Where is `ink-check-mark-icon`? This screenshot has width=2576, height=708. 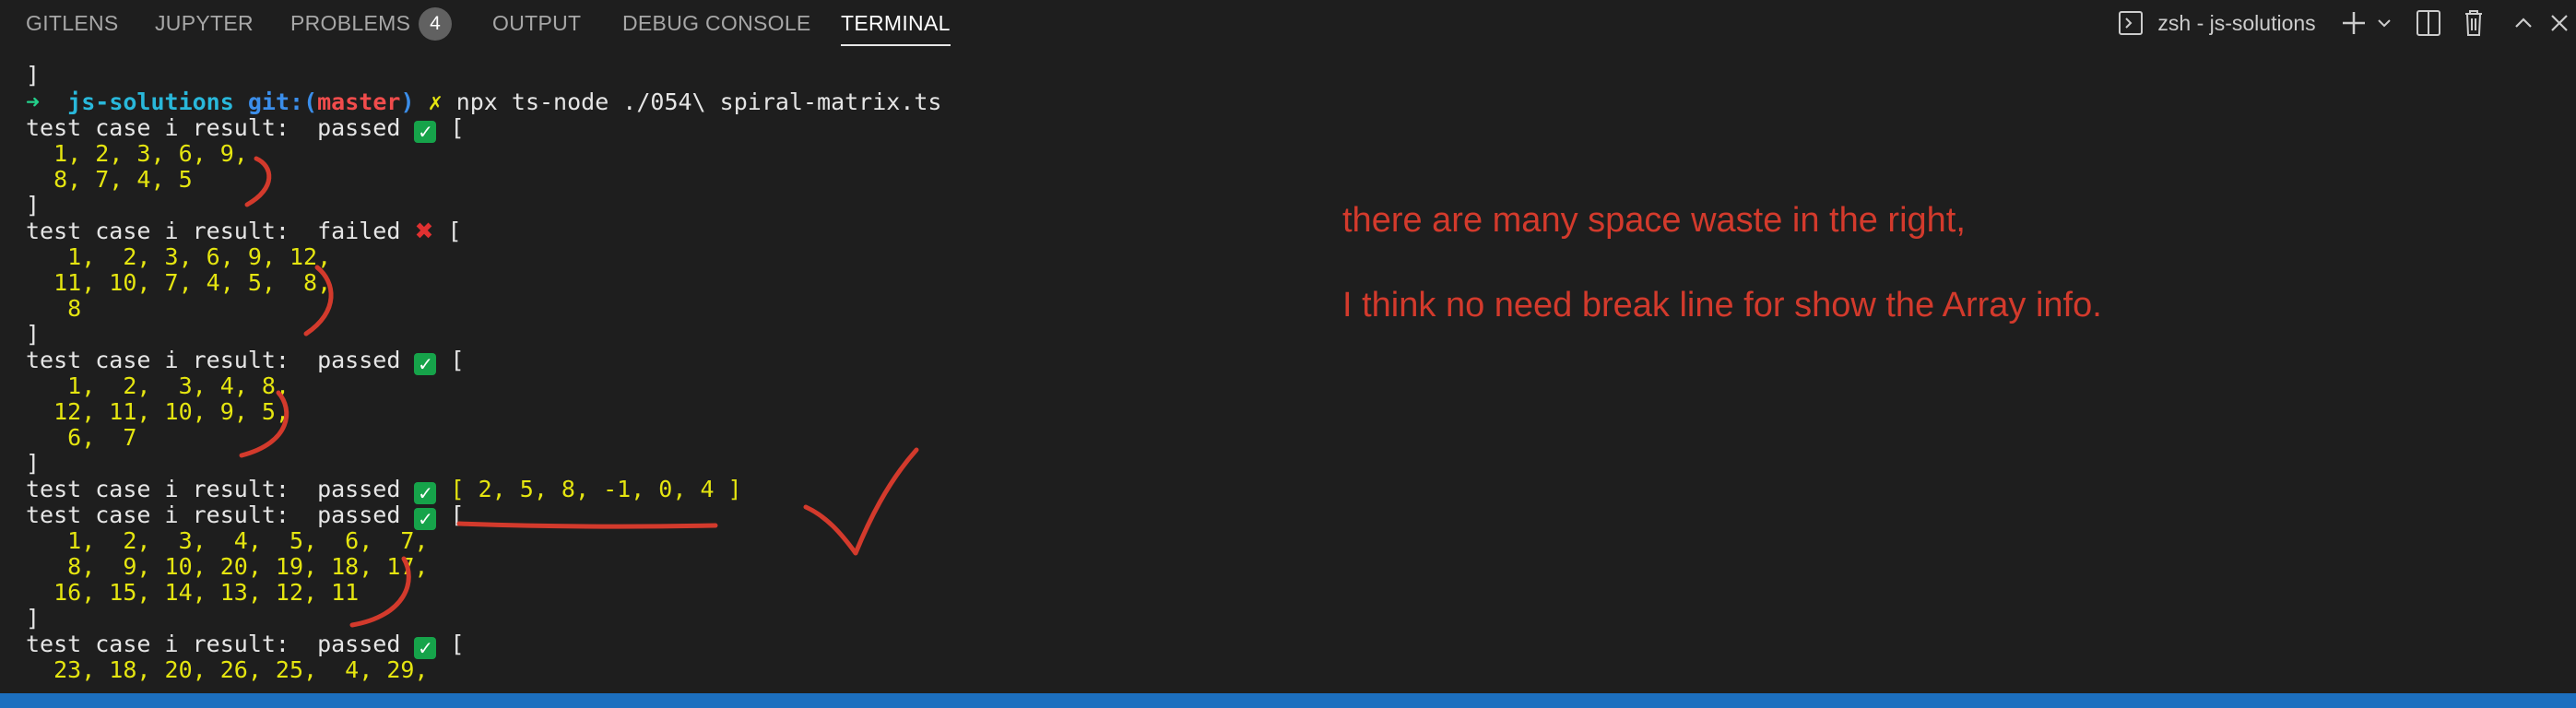
ink-check-mark-icon is located at coordinates (861, 501).